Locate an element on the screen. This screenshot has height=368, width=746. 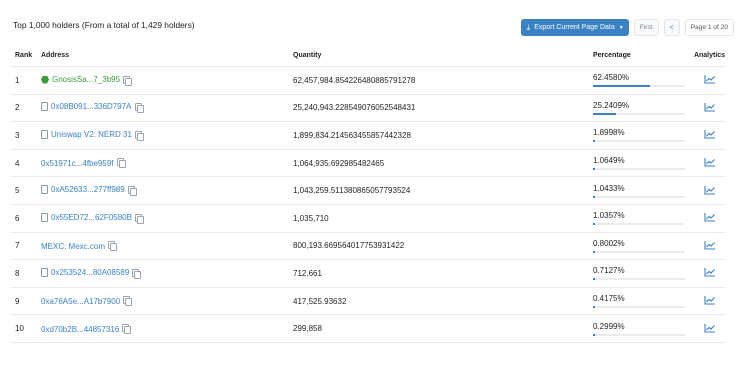
address-text: Uniswap V2: NERD 31 is located at coordinates (91, 134).